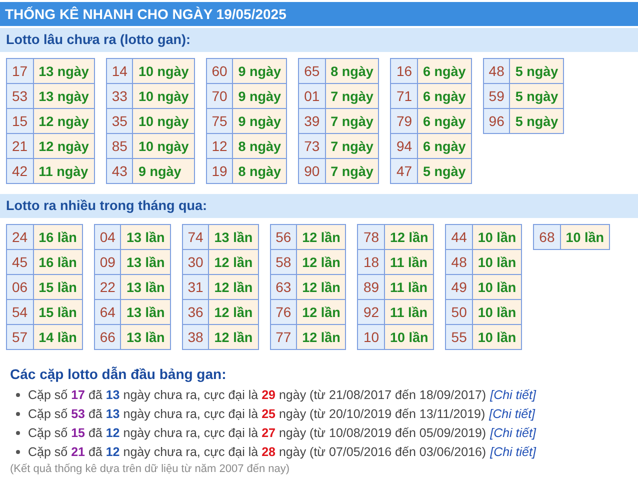  What do you see at coordinates (20, 312) in the screenshot?
I see `number-cell: 54` at bounding box center [20, 312].